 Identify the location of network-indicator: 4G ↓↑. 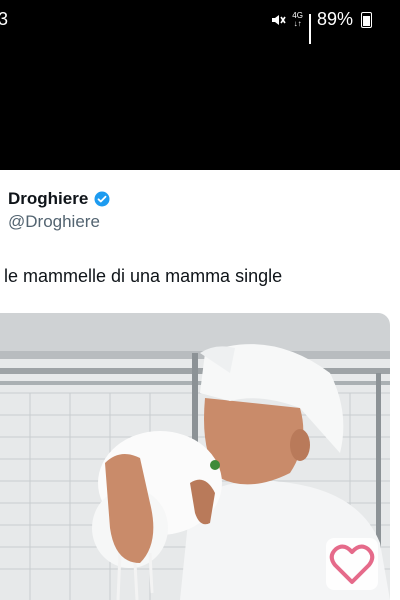
(297, 19).